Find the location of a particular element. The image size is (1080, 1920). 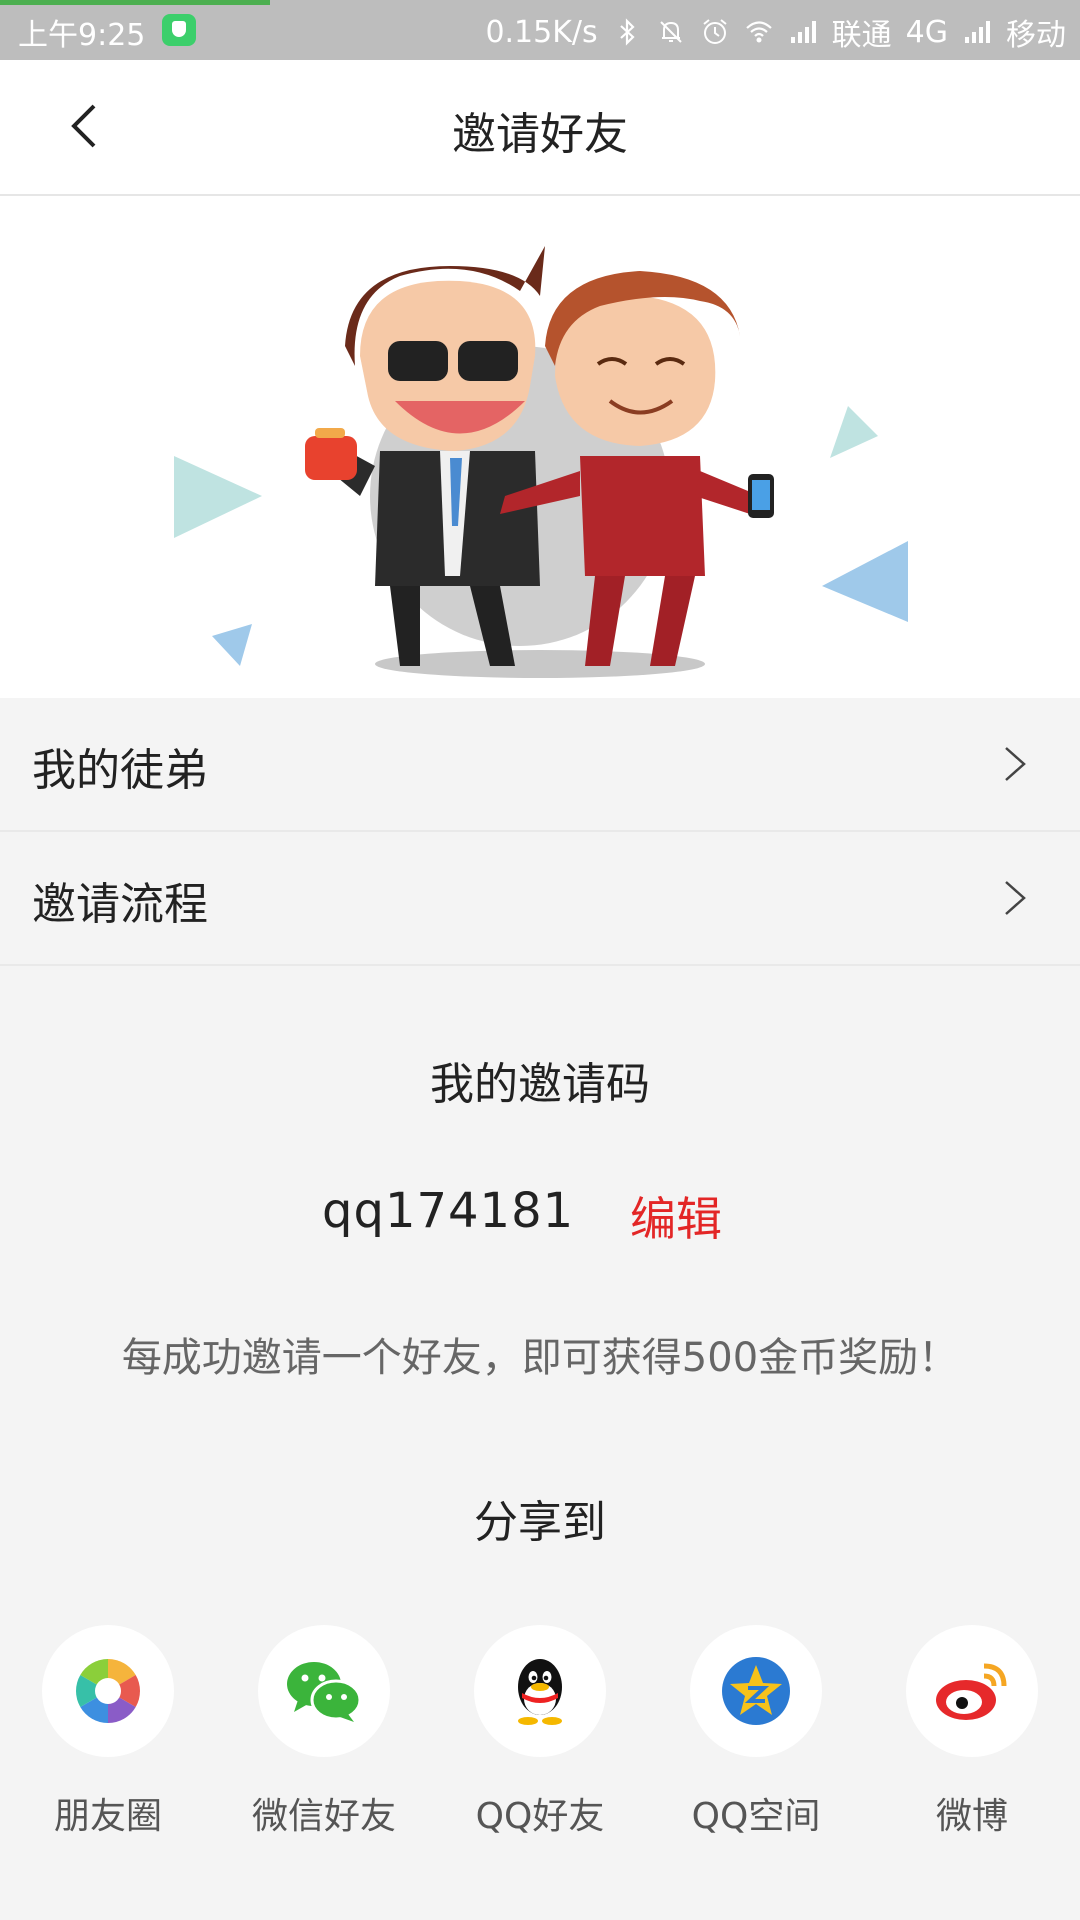

wechat-icon is located at coordinates (324, 1692).